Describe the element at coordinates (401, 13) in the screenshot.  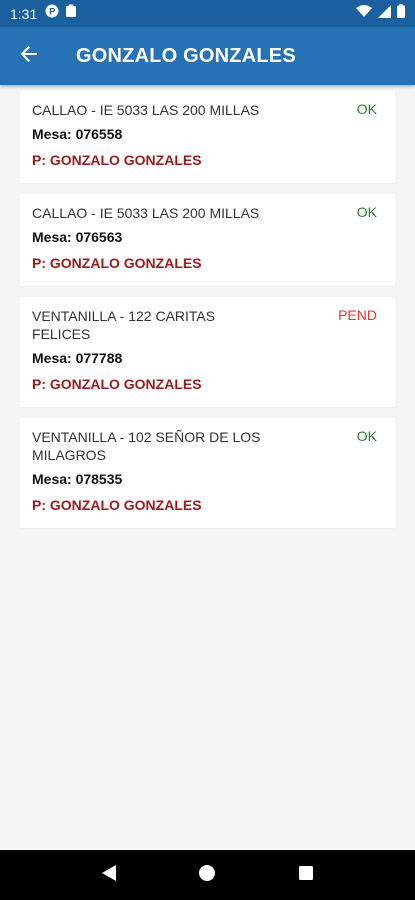
I see `battery-icon` at that location.